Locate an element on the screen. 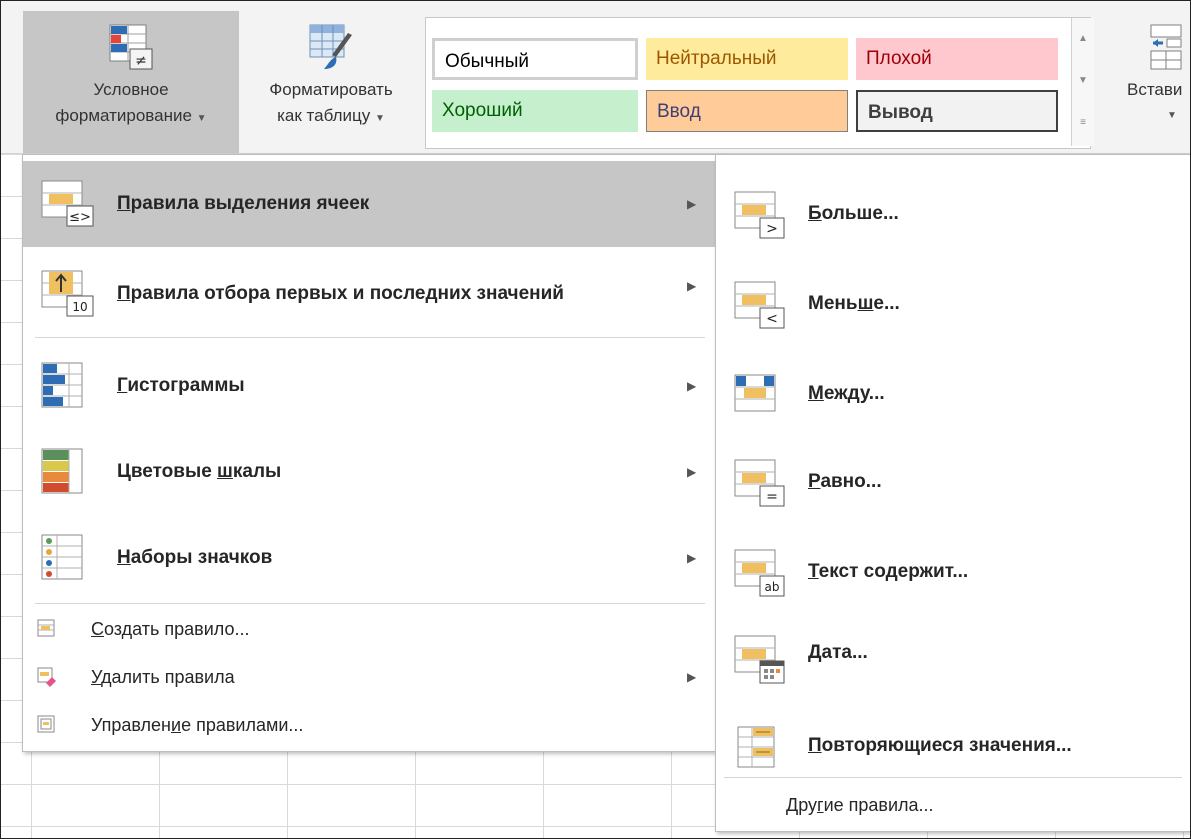 This screenshot has height=839, width=1191. menu-item-clear-rules: Удалить правила ▶ is located at coordinates (370, 677).